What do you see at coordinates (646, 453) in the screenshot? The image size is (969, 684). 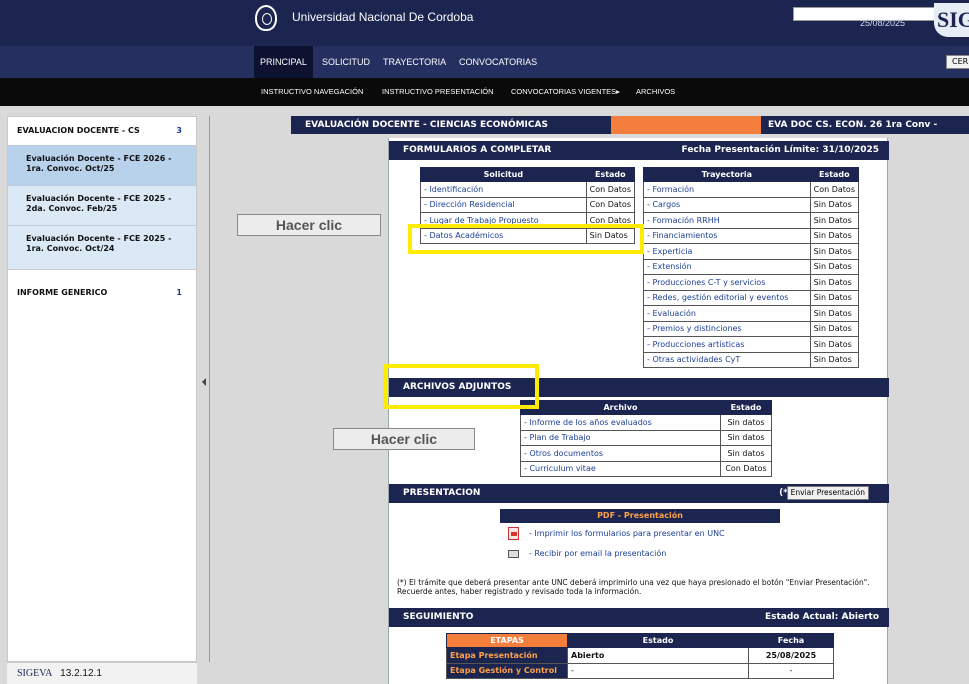 I see `table-row: - Otros documentos Sin datos` at bounding box center [646, 453].